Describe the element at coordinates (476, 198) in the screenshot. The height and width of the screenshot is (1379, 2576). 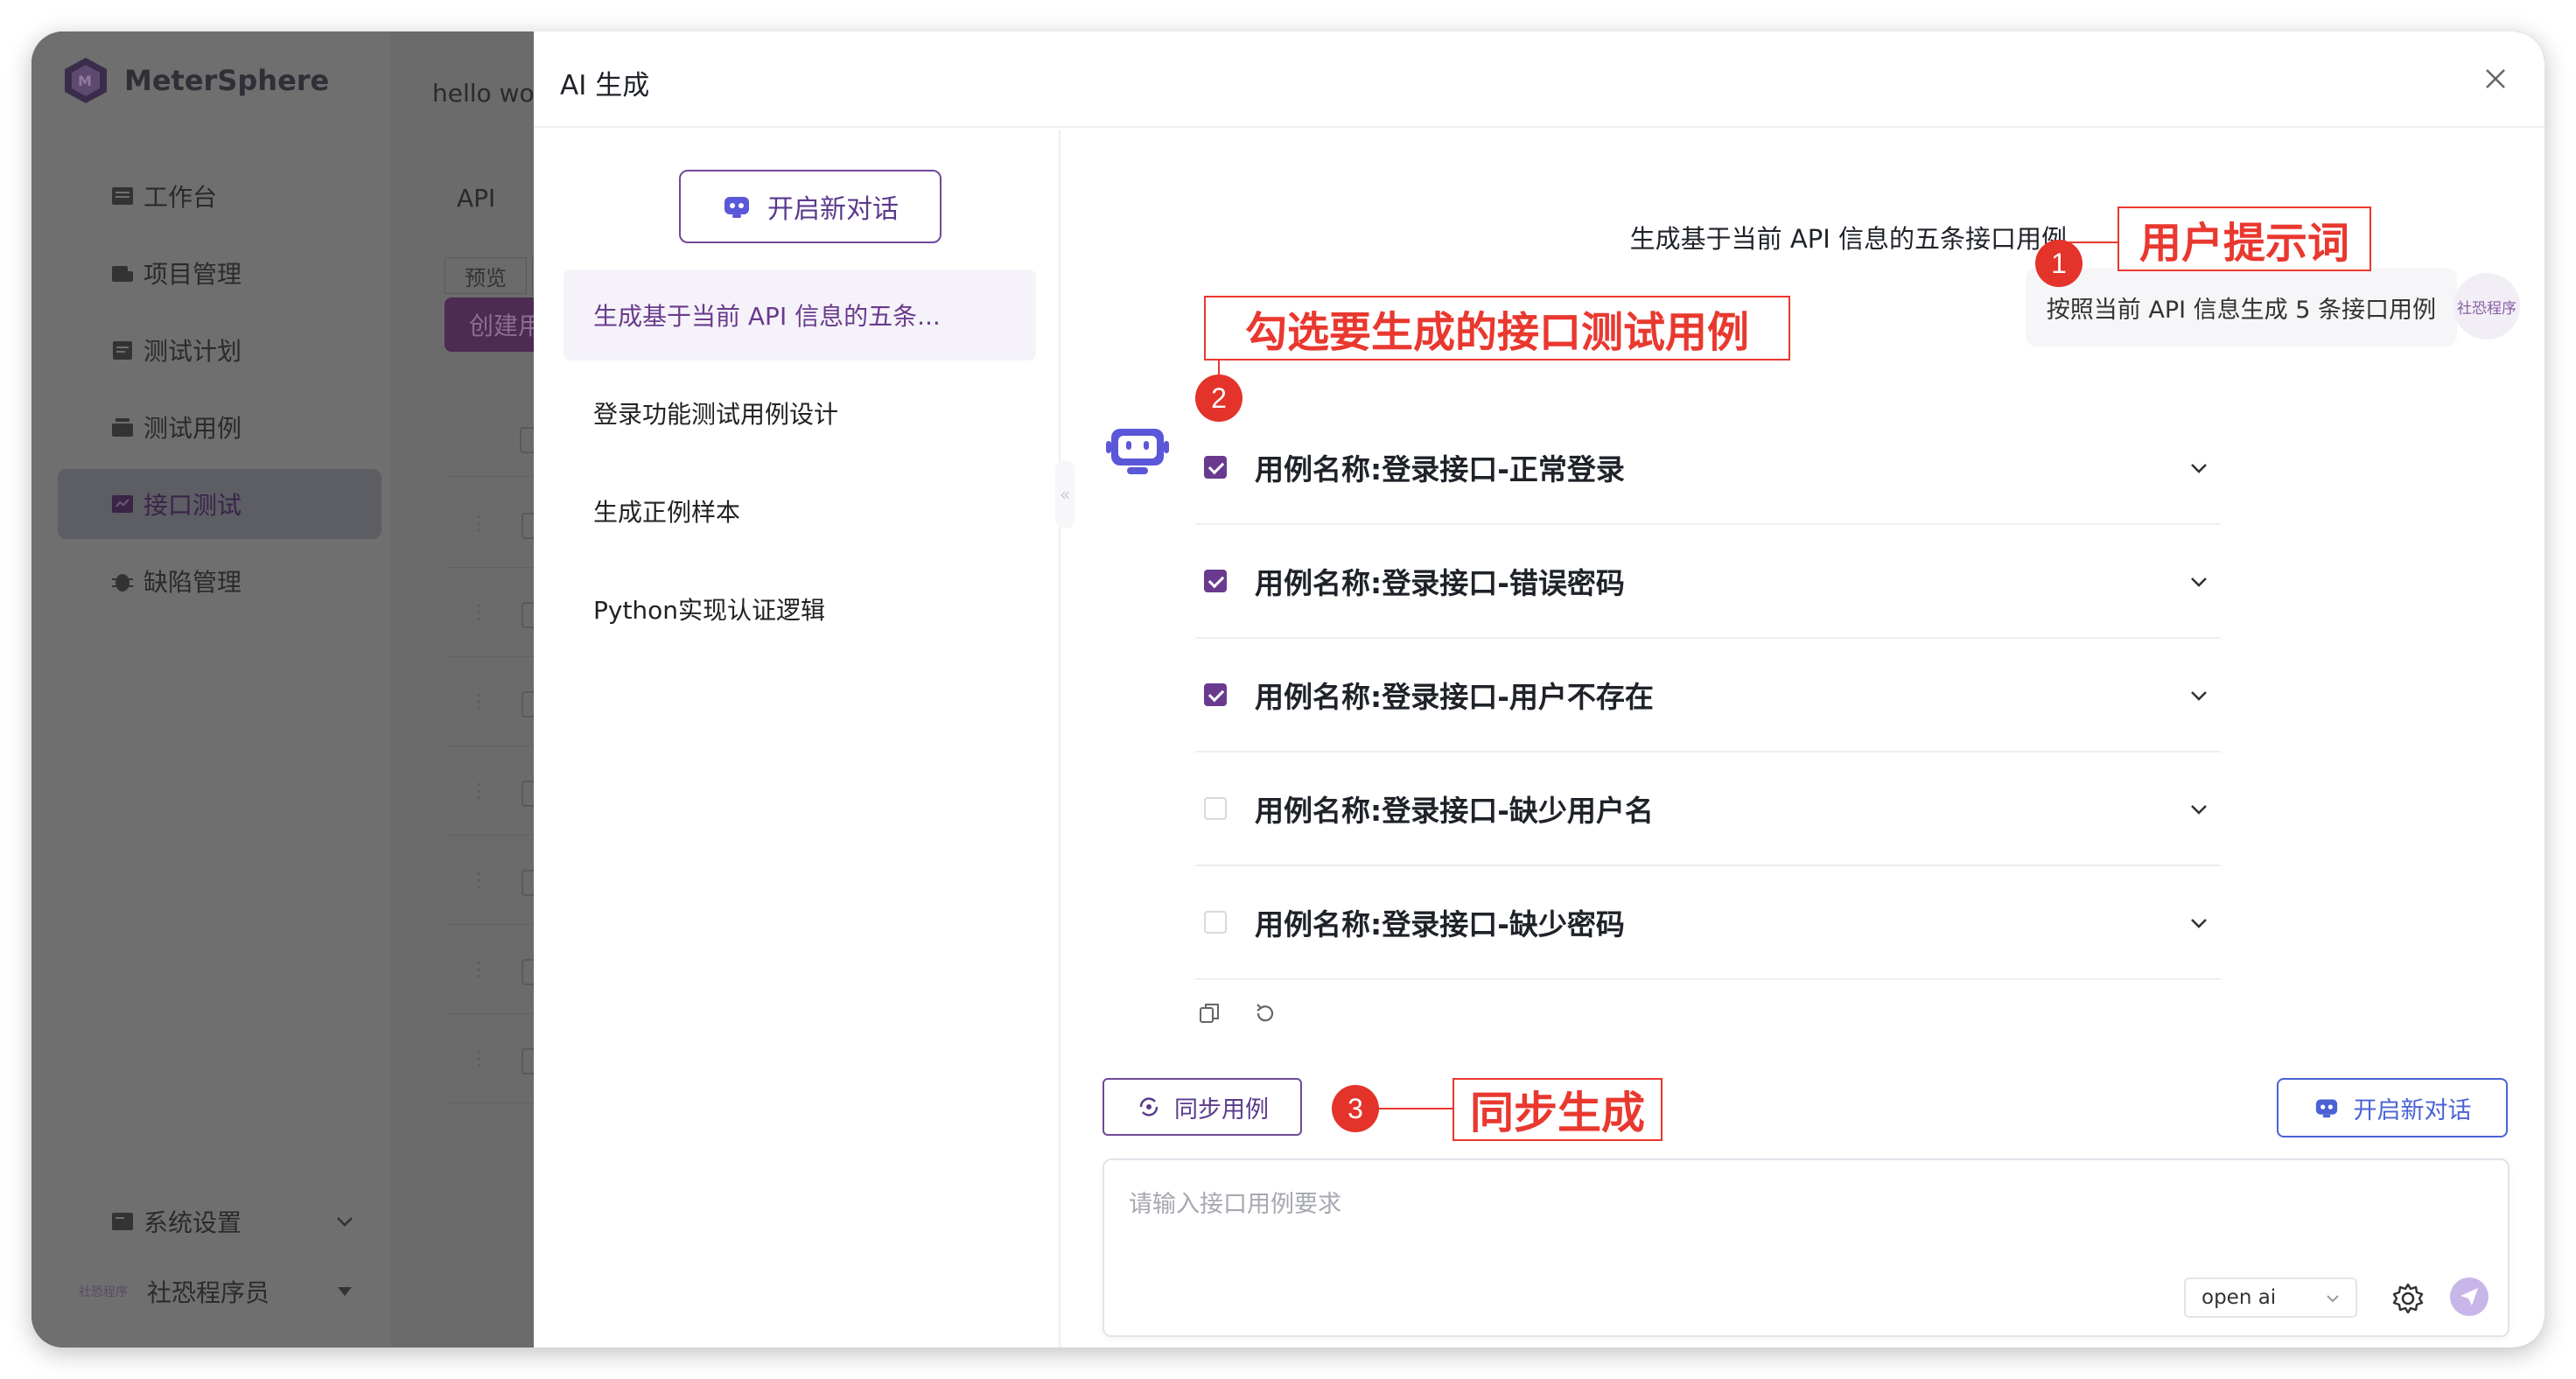
I see `api-select: API` at that location.